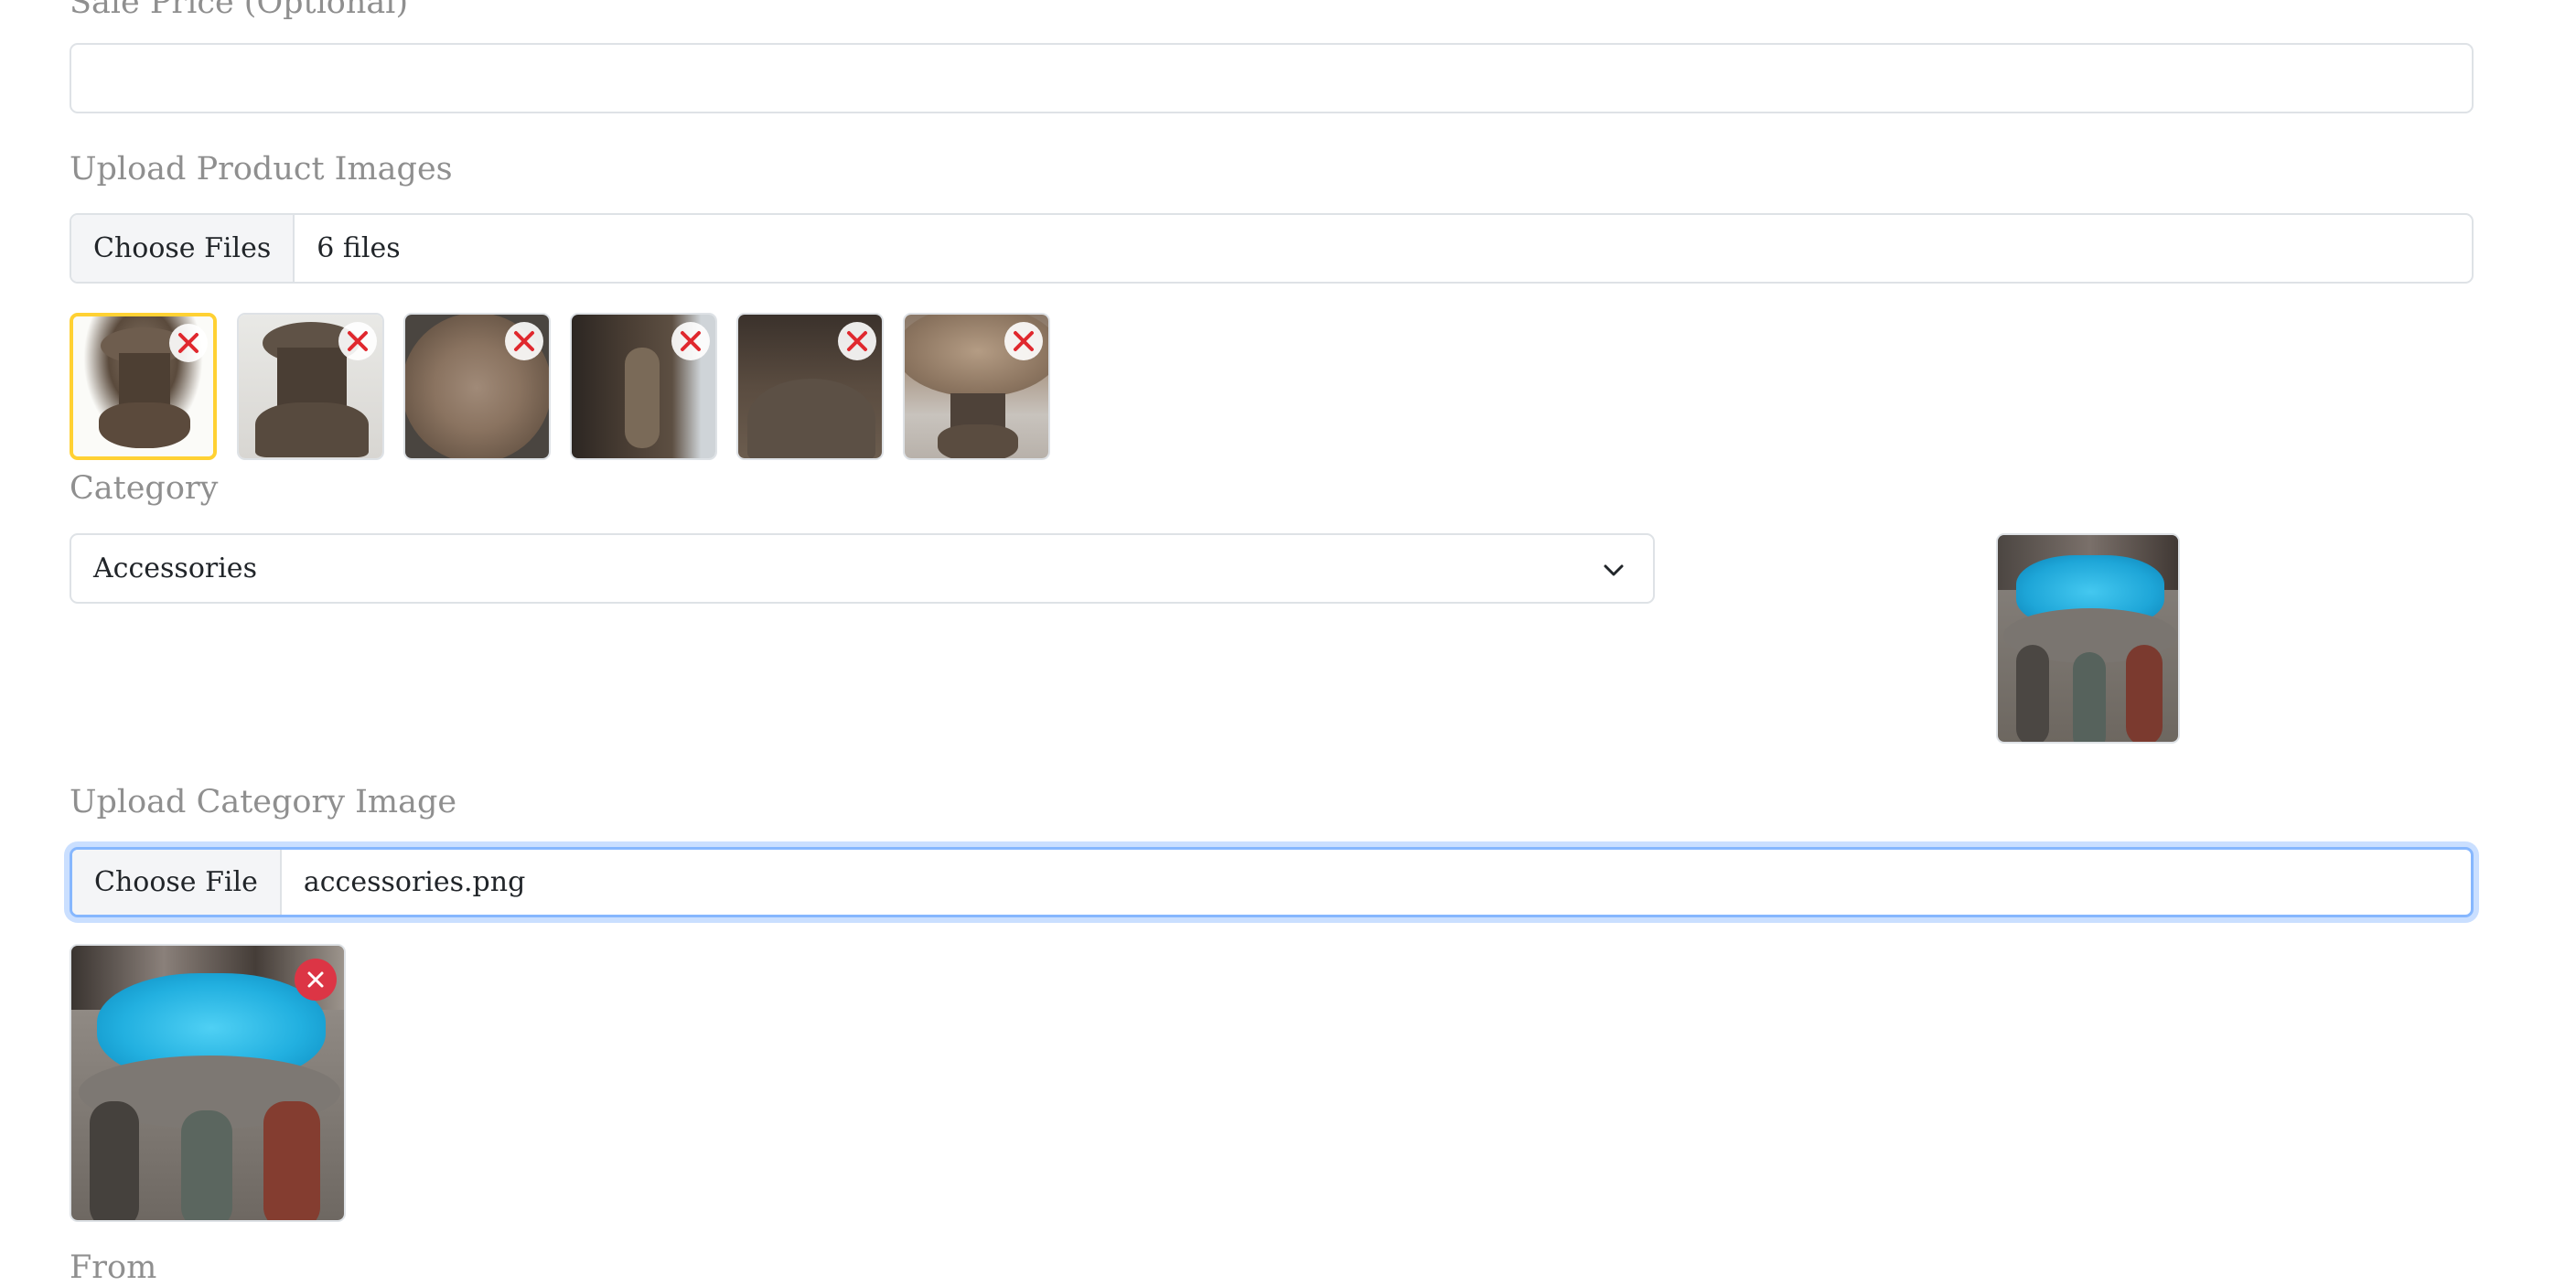 The width and height of the screenshot is (2576, 1286). What do you see at coordinates (261, 169) in the screenshot?
I see `upload-product-images-label: Upload Product Images` at bounding box center [261, 169].